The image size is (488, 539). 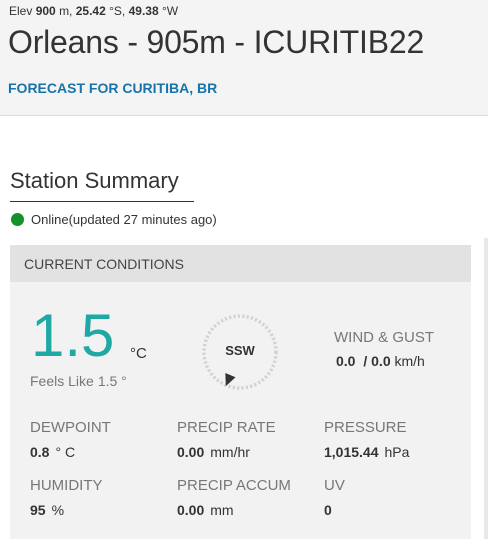 I want to click on temperature-unit: °C, so click(x=138, y=353).